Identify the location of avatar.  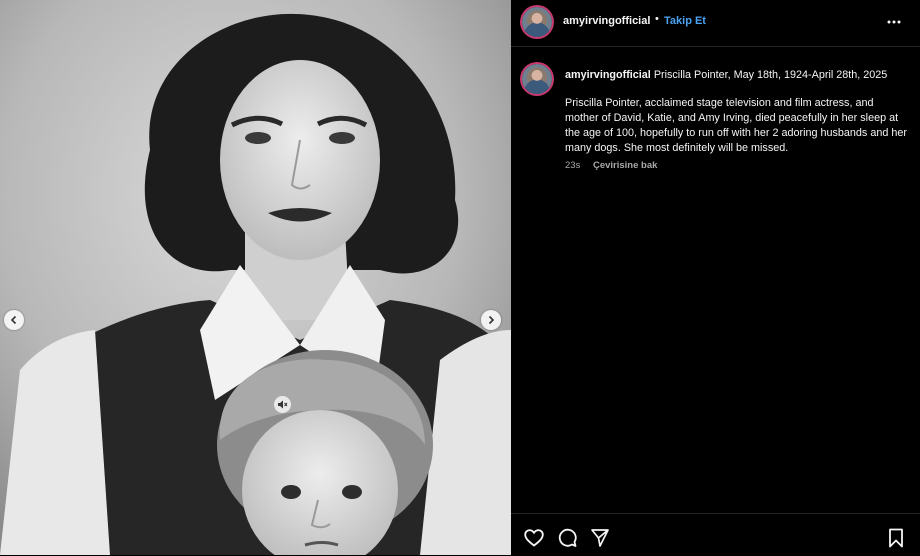
(537, 22).